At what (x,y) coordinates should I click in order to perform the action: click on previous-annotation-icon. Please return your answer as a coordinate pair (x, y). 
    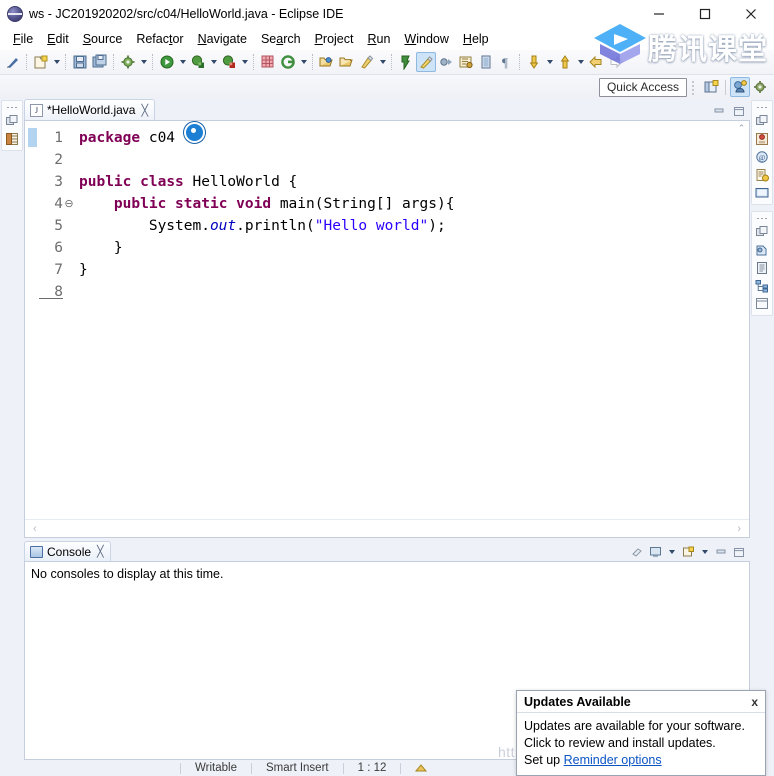
    Looking at the image, I should click on (534, 62).